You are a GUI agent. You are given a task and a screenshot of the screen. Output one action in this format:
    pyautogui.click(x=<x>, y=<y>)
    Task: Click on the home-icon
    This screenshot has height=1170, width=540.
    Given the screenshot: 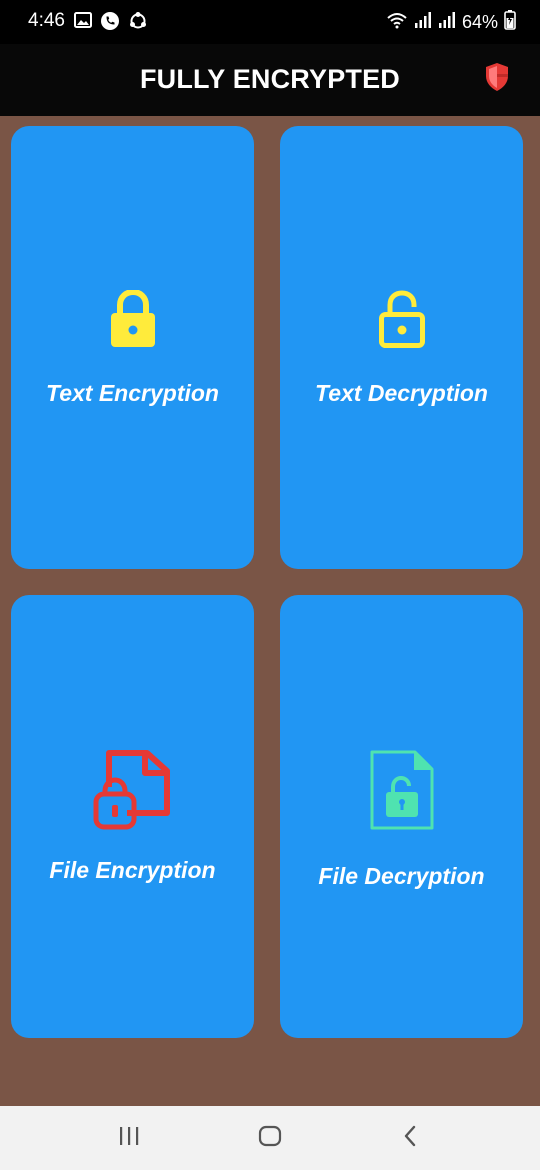 What is the action you would take?
    pyautogui.click(x=270, y=1138)
    